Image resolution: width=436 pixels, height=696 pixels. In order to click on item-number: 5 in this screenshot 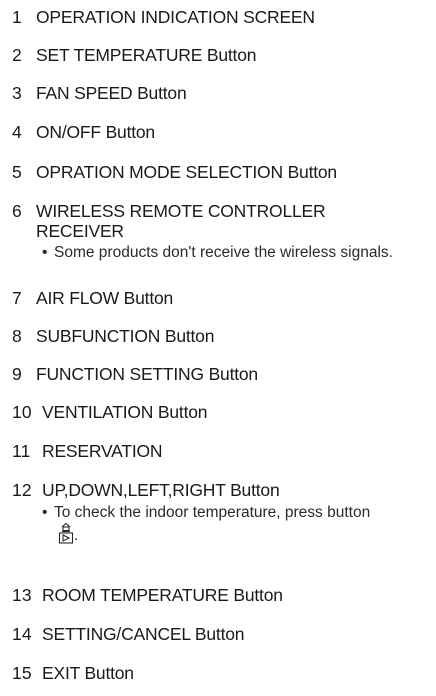, I will do `click(17, 172)`.